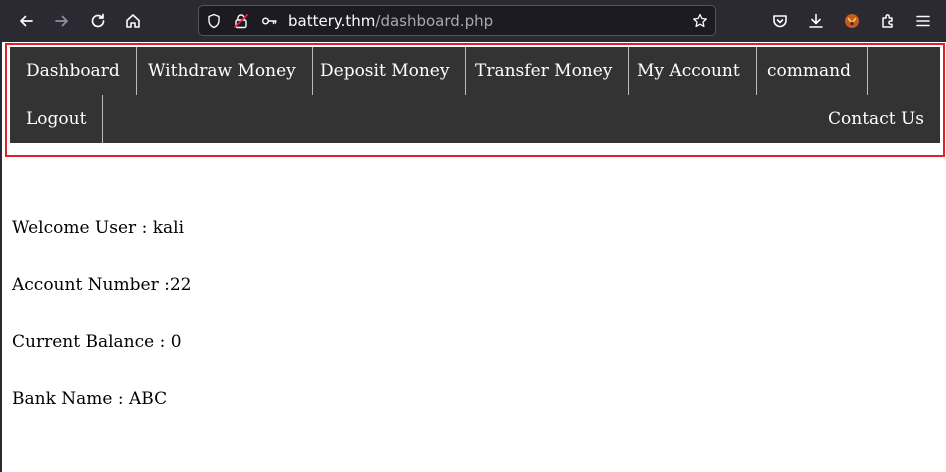 The width and height of the screenshot is (946, 472). I want to click on home-icon, so click(133, 21).